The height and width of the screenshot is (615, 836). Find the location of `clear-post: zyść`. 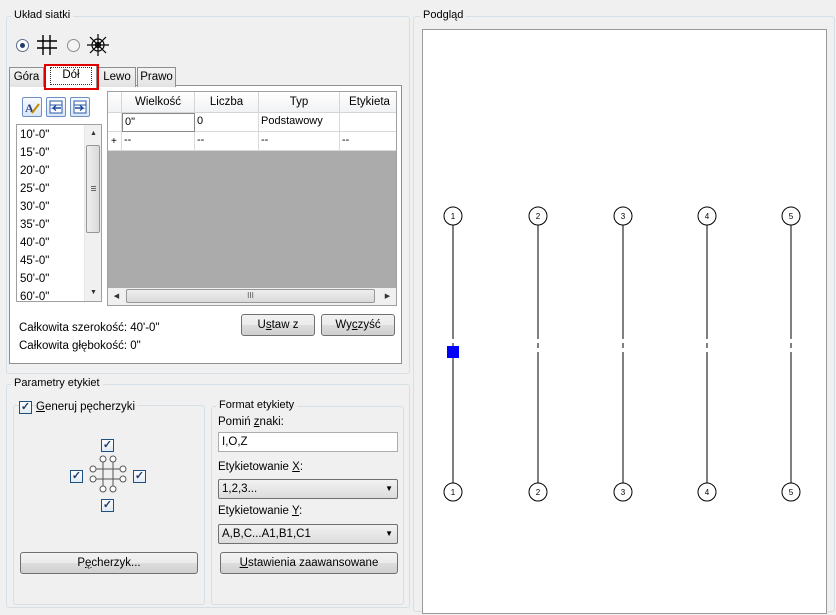

clear-post: zyść is located at coordinates (369, 325).